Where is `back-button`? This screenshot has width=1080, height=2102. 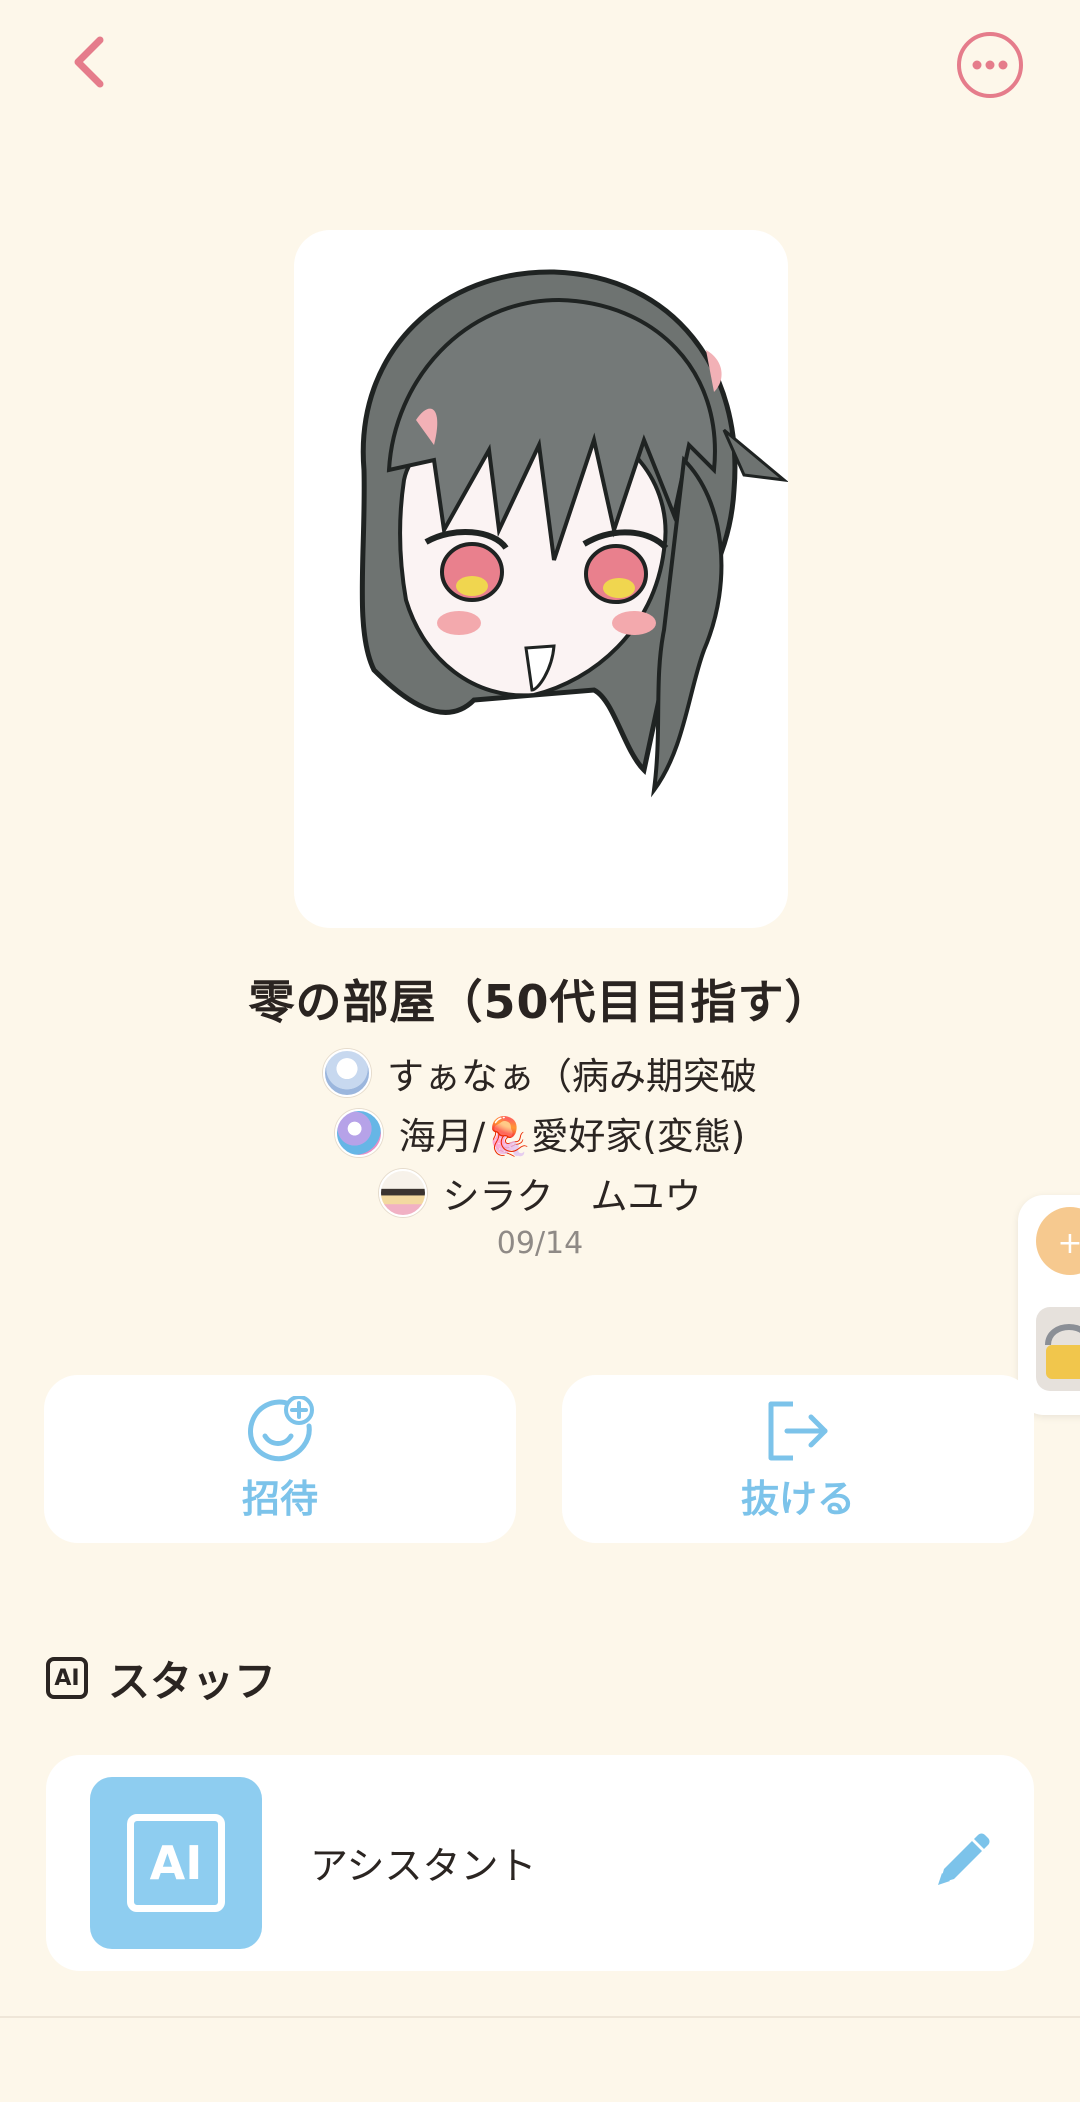 back-button is located at coordinates (88, 62).